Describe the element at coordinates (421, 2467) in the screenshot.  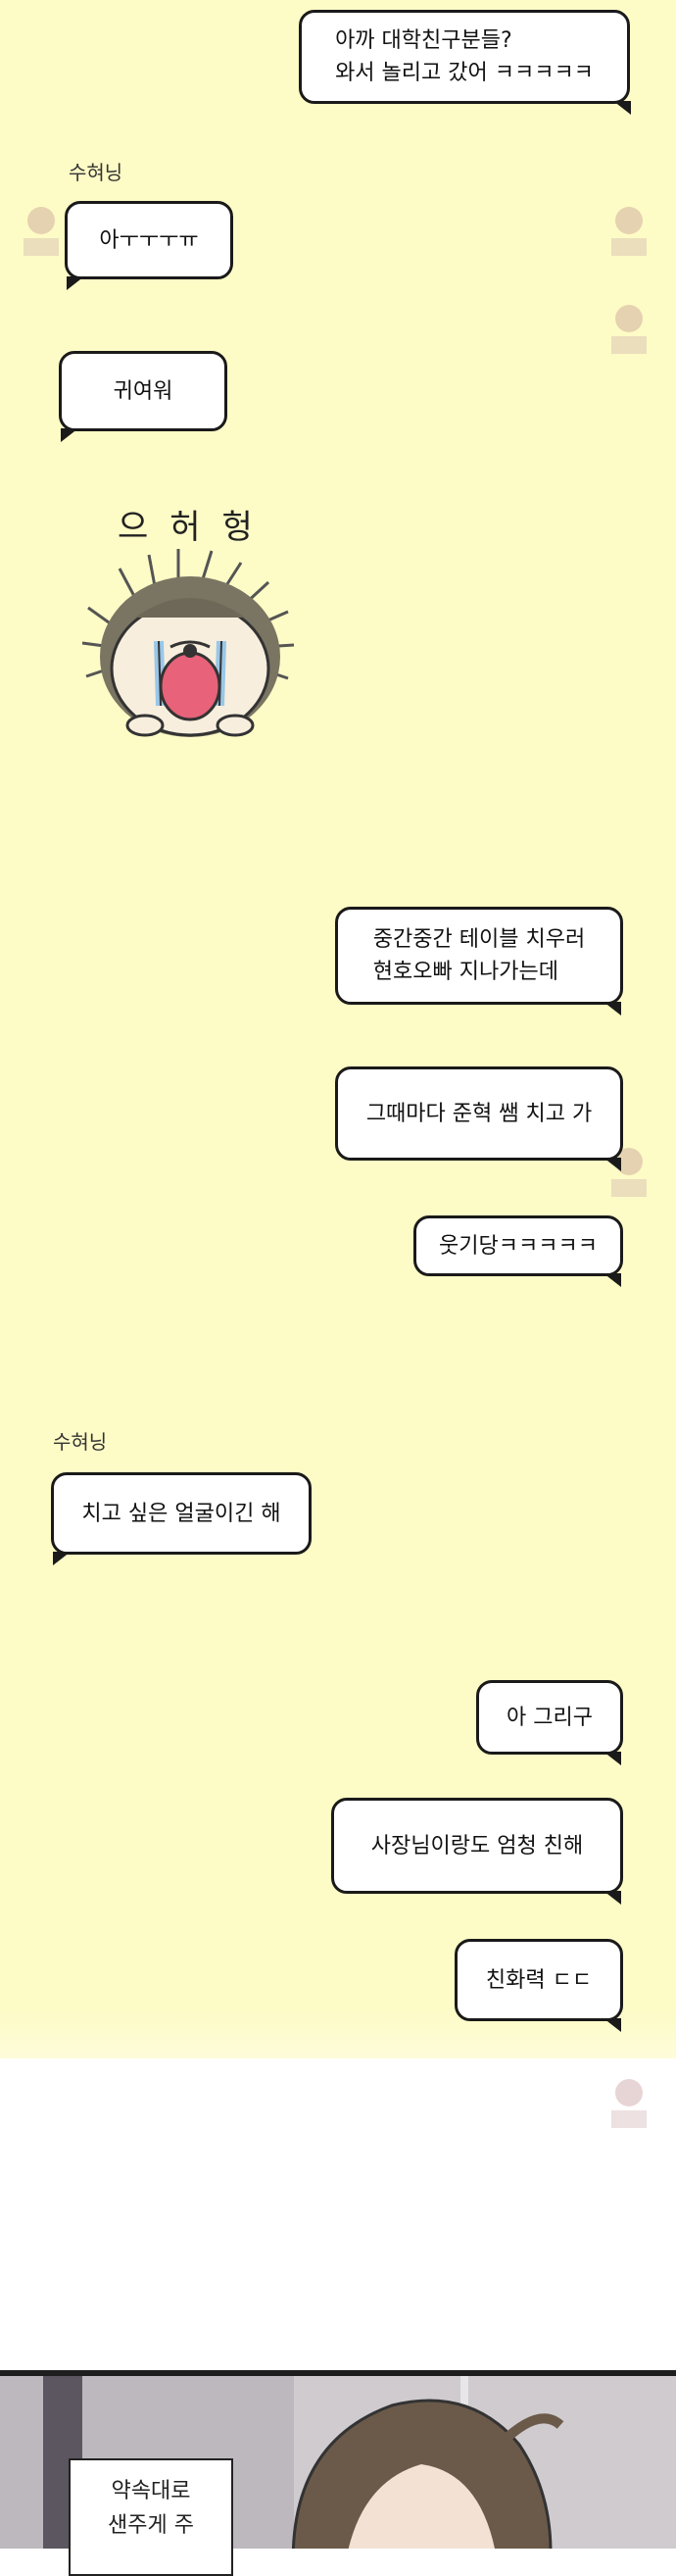
I see `character-hair-icon` at that location.